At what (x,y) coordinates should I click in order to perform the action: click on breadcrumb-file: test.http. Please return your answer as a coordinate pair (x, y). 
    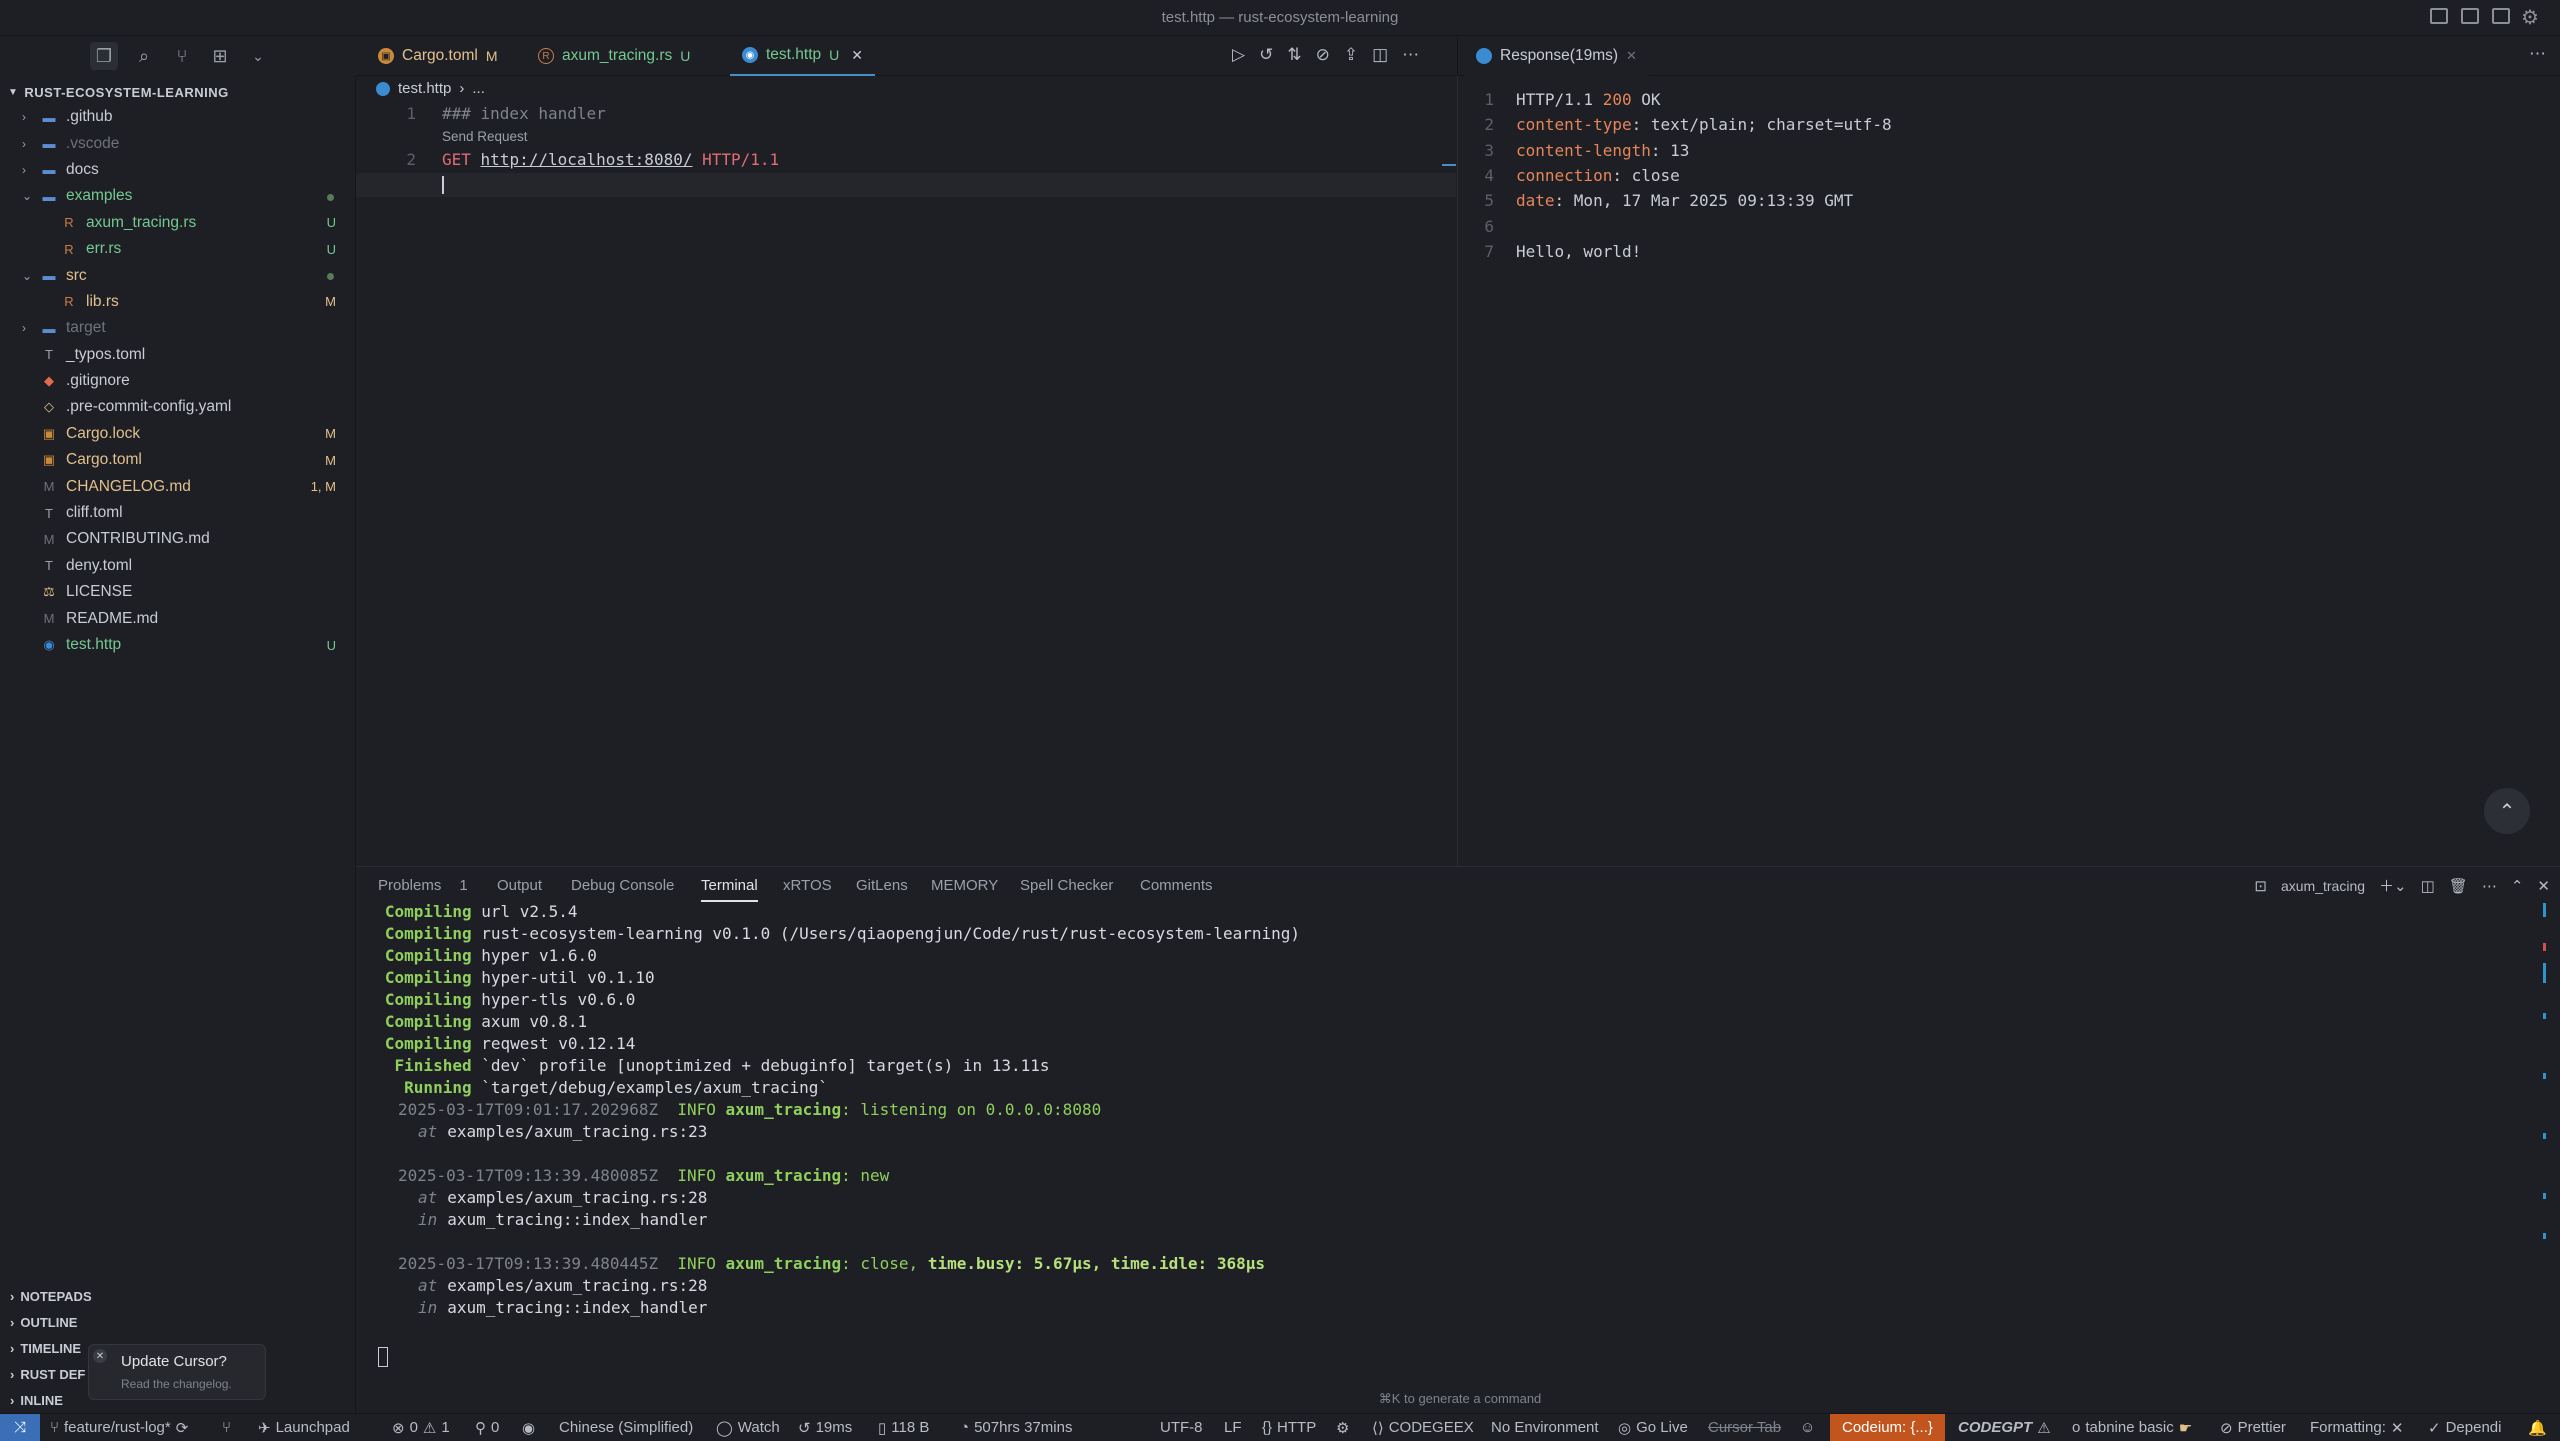
    Looking at the image, I should click on (424, 88).